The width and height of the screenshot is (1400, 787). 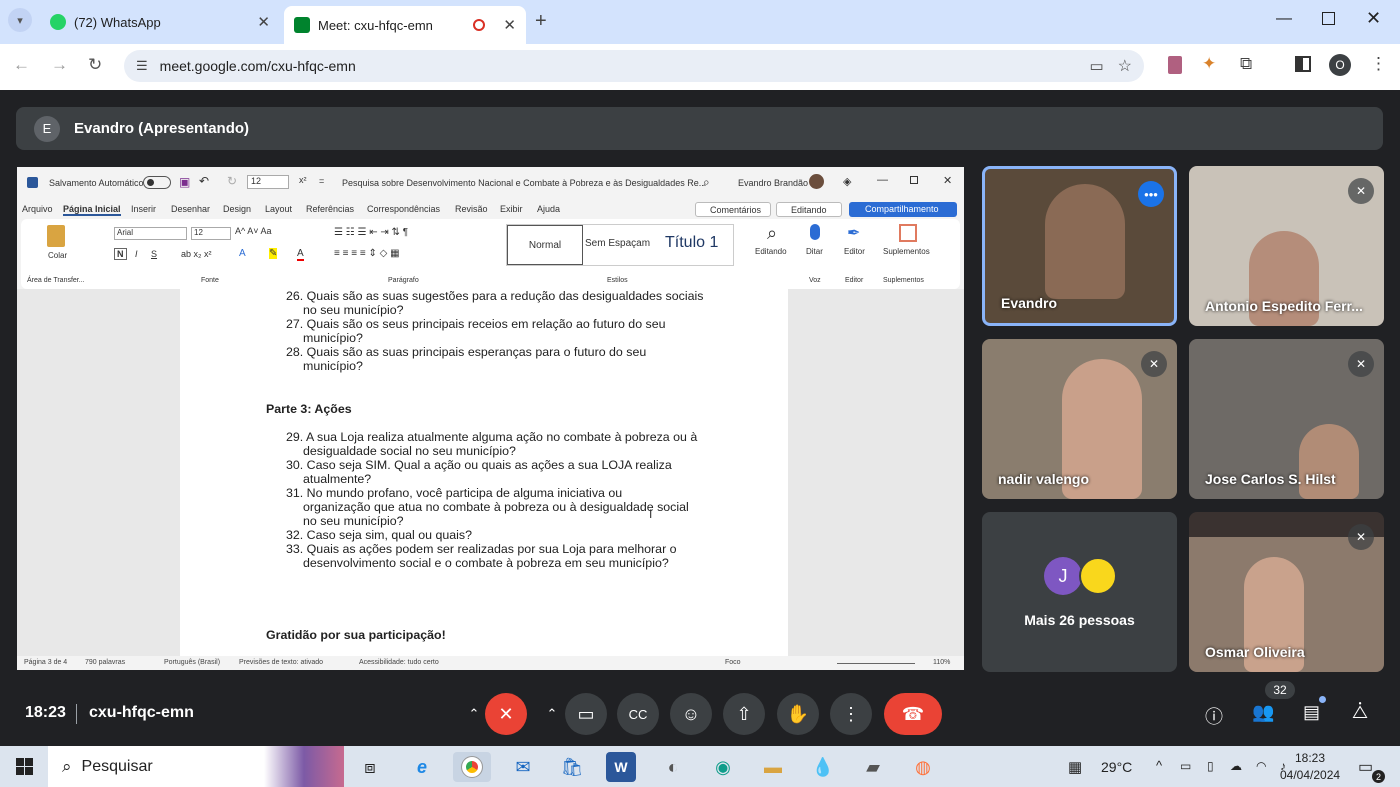 What do you see at coordinates (20, 20) in the screenshot?
I see `tab-search-chevron-icon: ▾` at bounding box center [20, 20].